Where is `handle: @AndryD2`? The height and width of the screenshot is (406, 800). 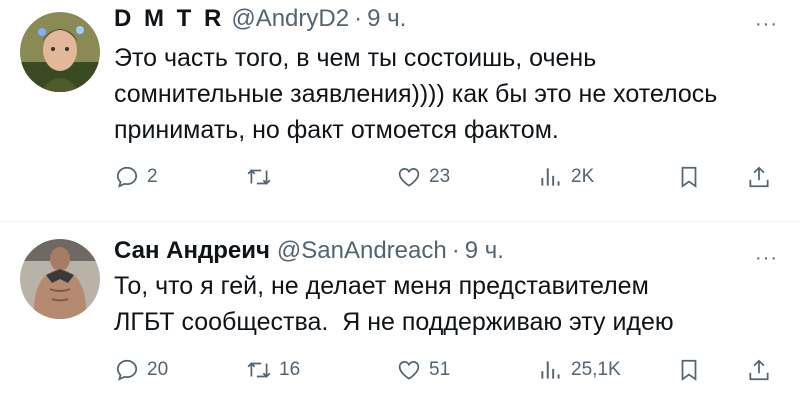 handle: @AndryD2 is located at coordinates (290, 19).